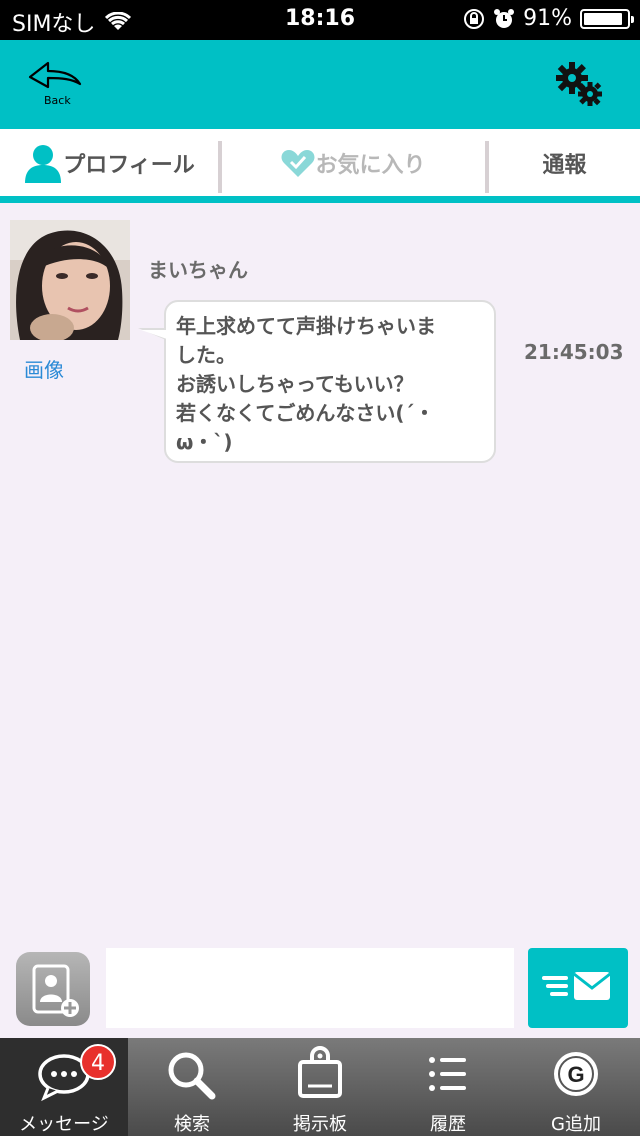 This screenshot has width=640, height=1136. I want to click on message-text-line: した。, so click(206, 355).